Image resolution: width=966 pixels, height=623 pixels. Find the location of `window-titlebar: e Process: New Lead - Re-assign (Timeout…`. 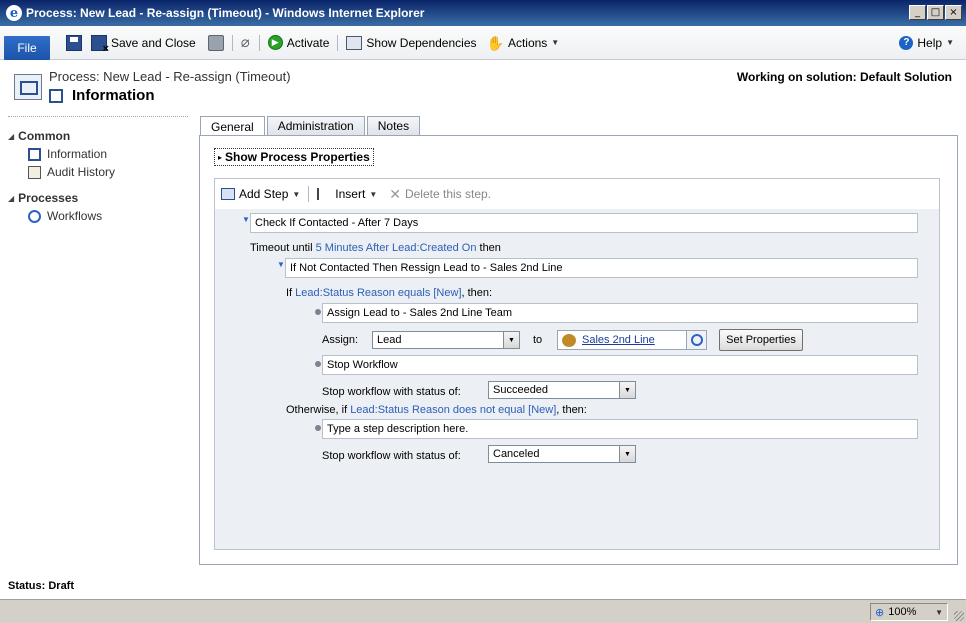

window-titlebar: e Process: New Lead - Re-assign (Timeout… is located at coordinates (483, 13).